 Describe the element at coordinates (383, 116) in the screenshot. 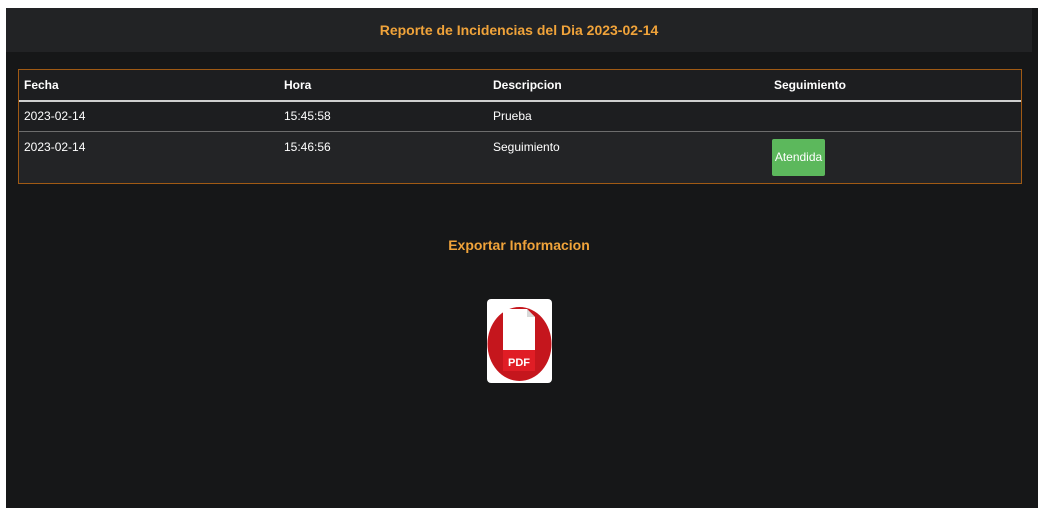

I see `cell-hora: 15:45:58` at that location.